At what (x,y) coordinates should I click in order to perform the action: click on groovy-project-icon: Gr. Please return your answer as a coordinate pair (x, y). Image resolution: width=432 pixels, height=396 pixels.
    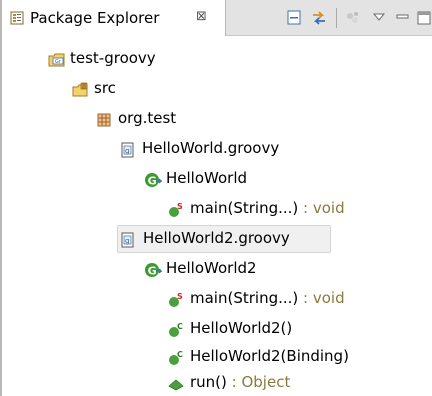
    Looking at the image, I should click on (56, 60).